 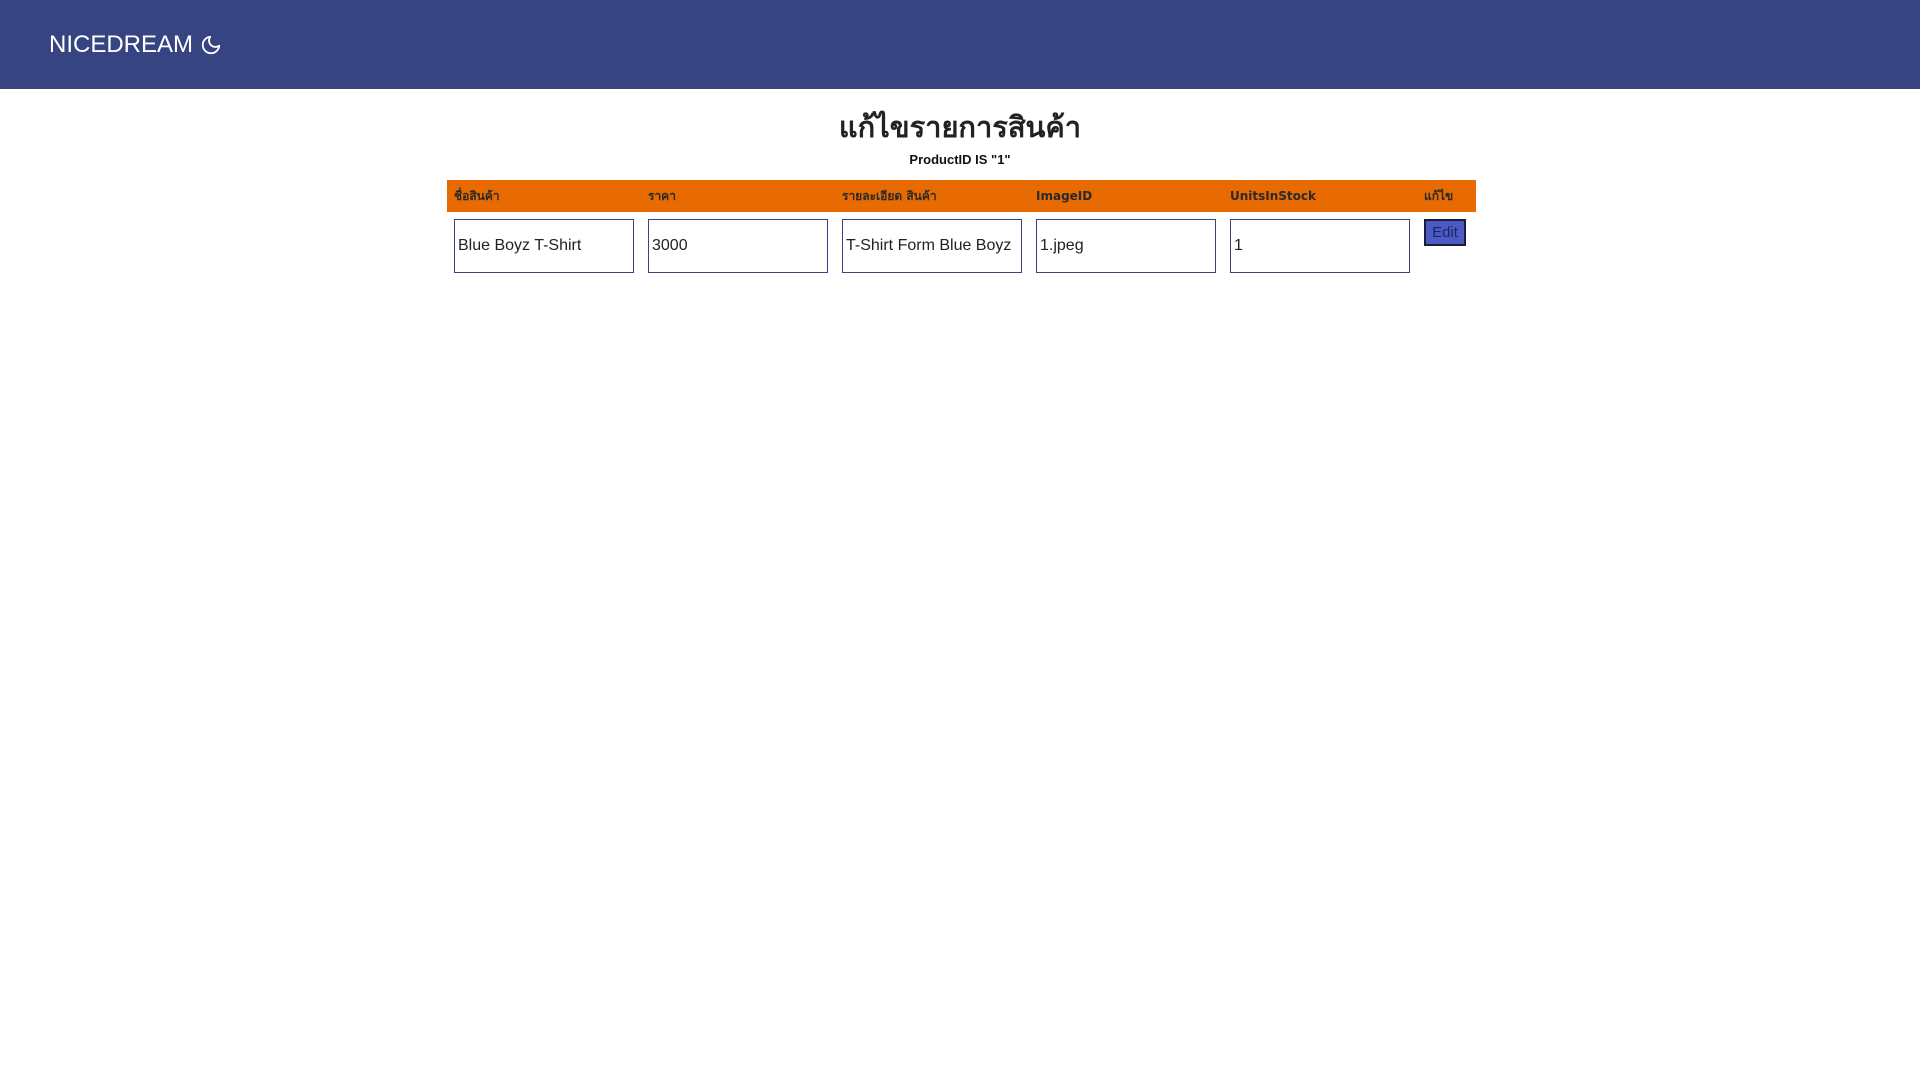 I want to click on moon-icon, so click(x=211, y=44).